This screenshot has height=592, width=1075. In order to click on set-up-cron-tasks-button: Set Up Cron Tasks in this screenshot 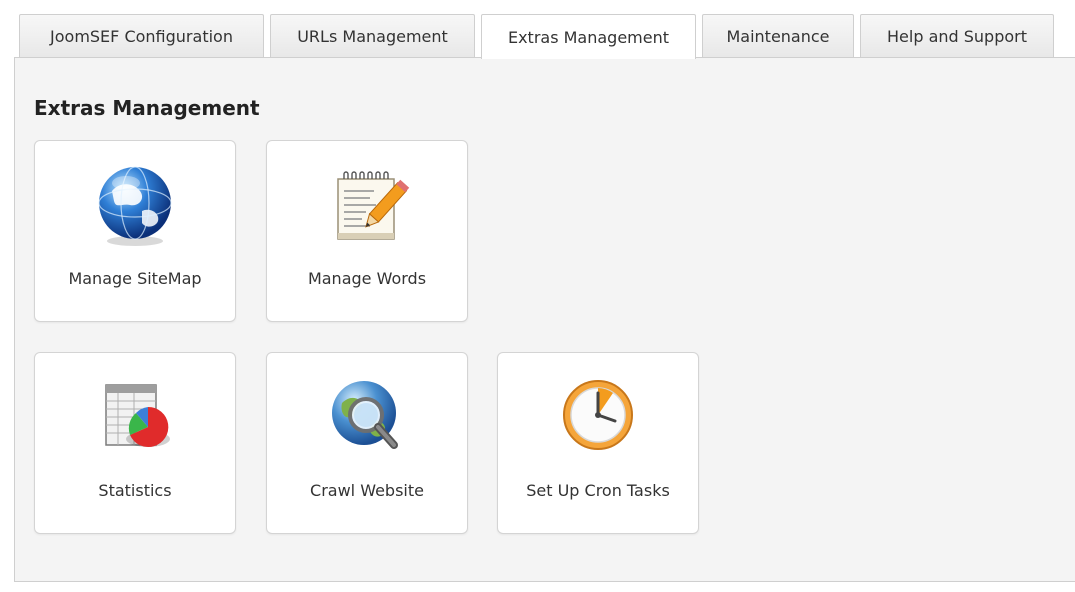, I will do `click(598, 443)`.